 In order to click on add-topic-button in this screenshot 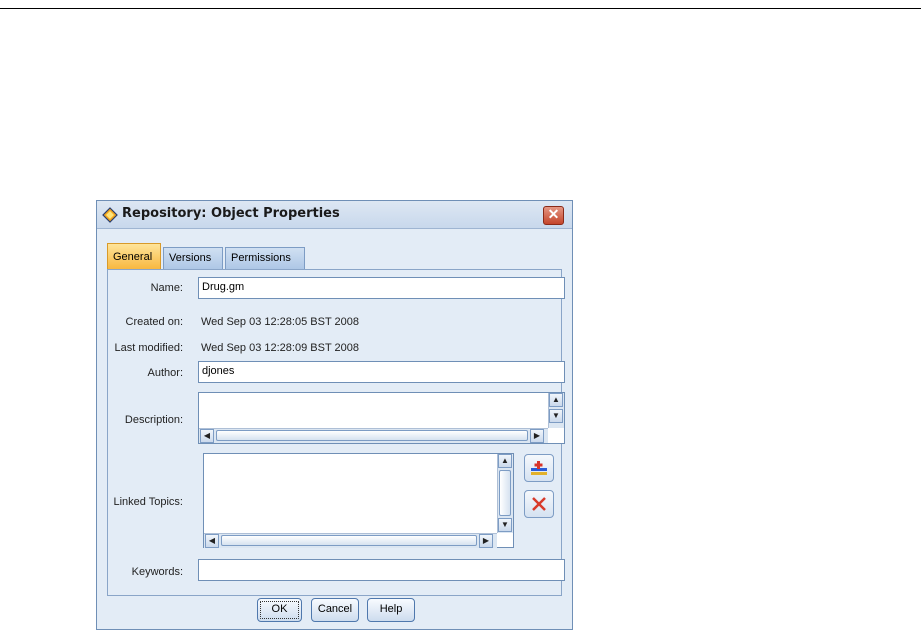, I will do `click(539, 468)`.